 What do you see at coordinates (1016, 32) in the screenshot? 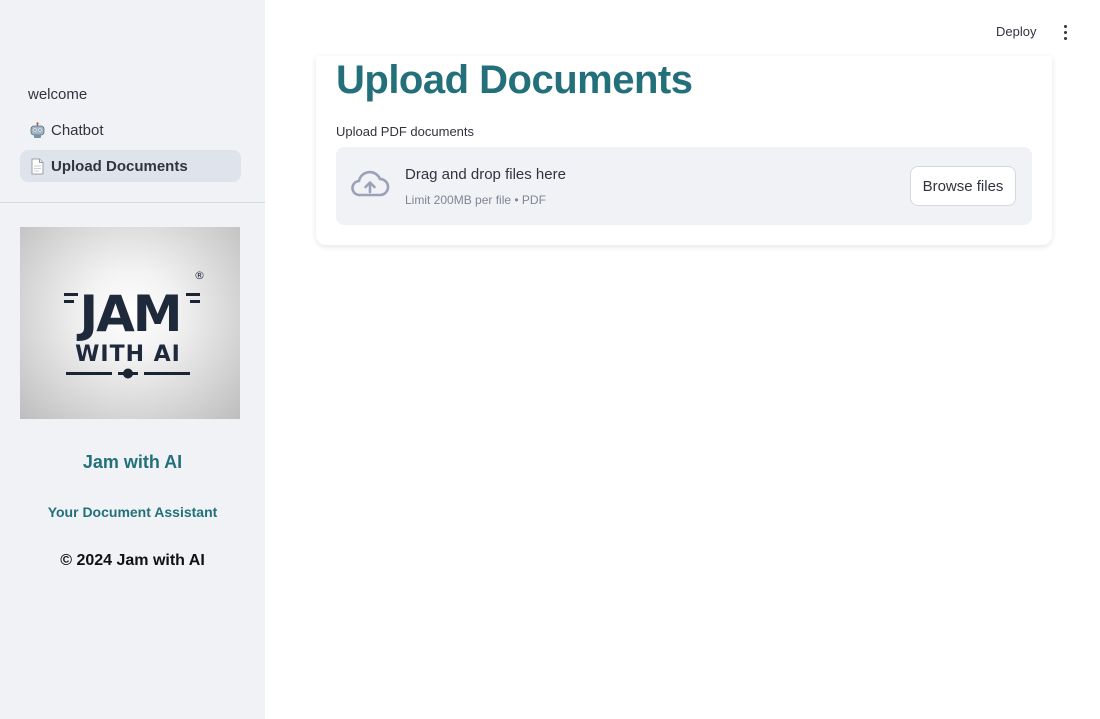
I see `deploy-button: Deploy` at bounding box center [1016, 32].